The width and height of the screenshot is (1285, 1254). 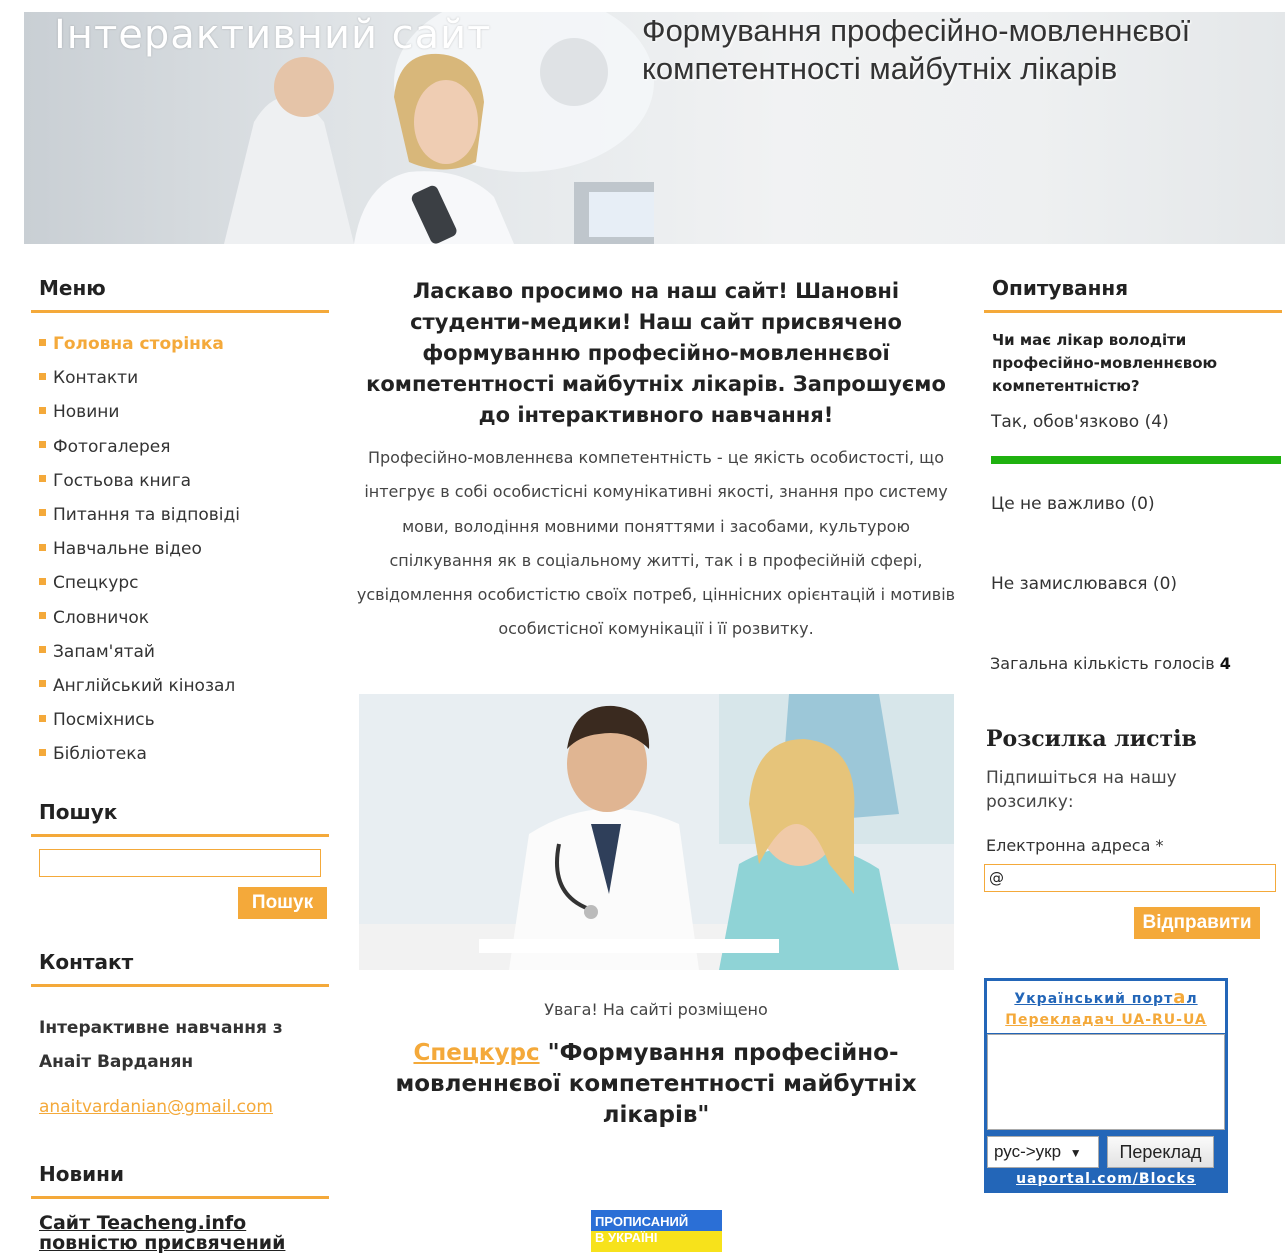 What do you see at coordinates (1106, 1179) in the screenshot?
I see `translator-footer-link: uaportal.com/Blocks` at bounding box center [1106, 1179].